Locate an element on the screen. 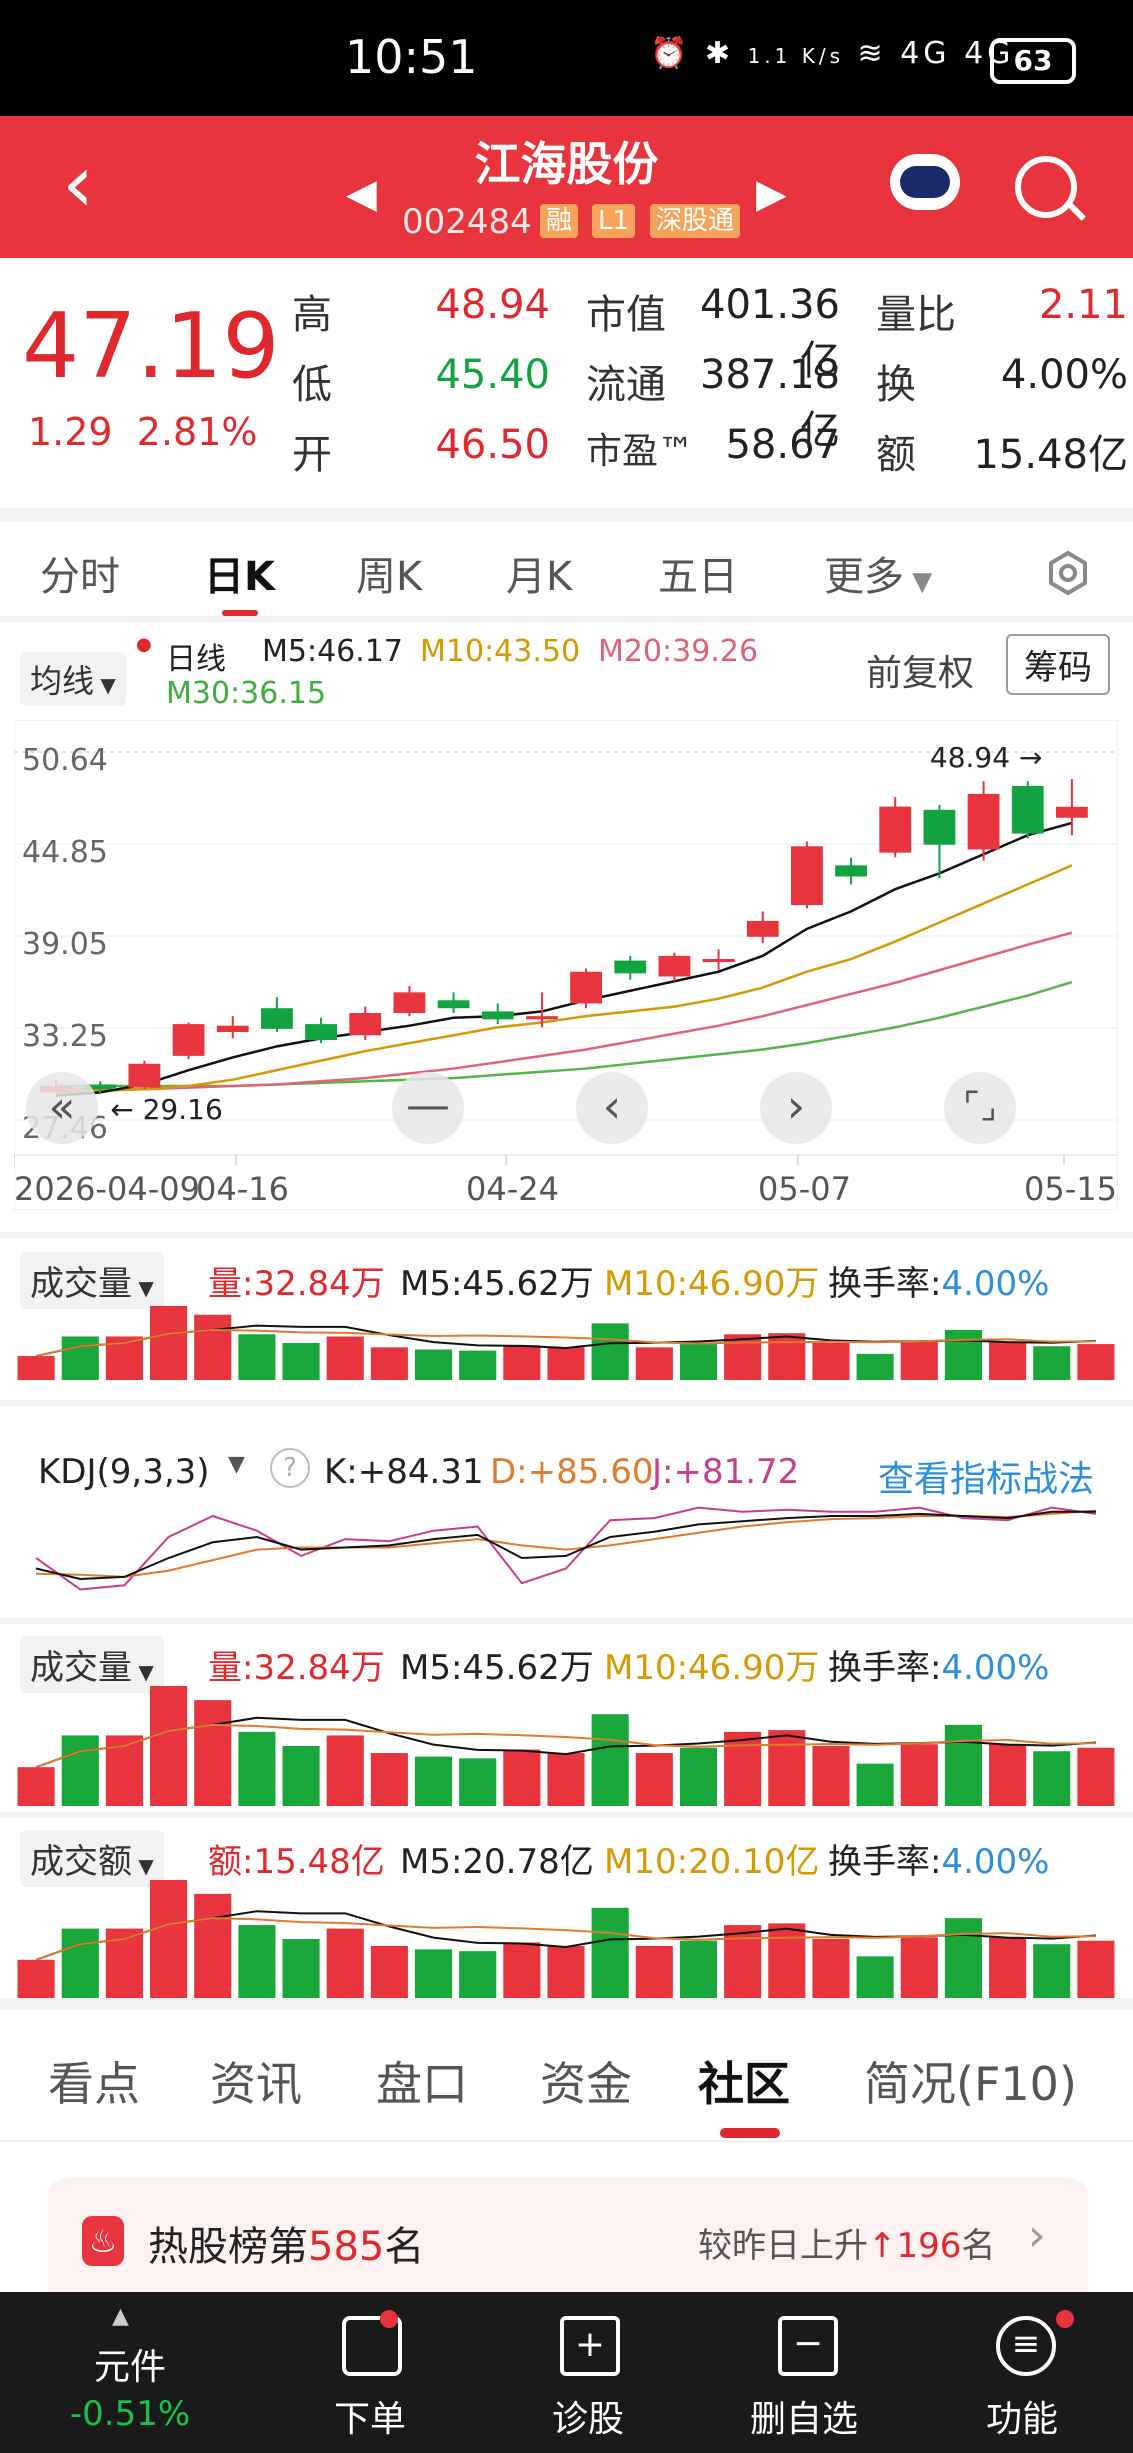  diagnose-button: 诊股 is located at coordinates (588, 2416).